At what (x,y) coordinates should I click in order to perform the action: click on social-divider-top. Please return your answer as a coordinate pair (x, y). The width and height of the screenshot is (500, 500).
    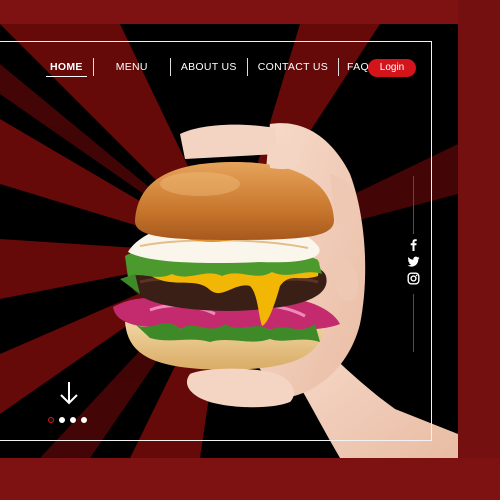
    Looking at the image, I should click on (413, 205).